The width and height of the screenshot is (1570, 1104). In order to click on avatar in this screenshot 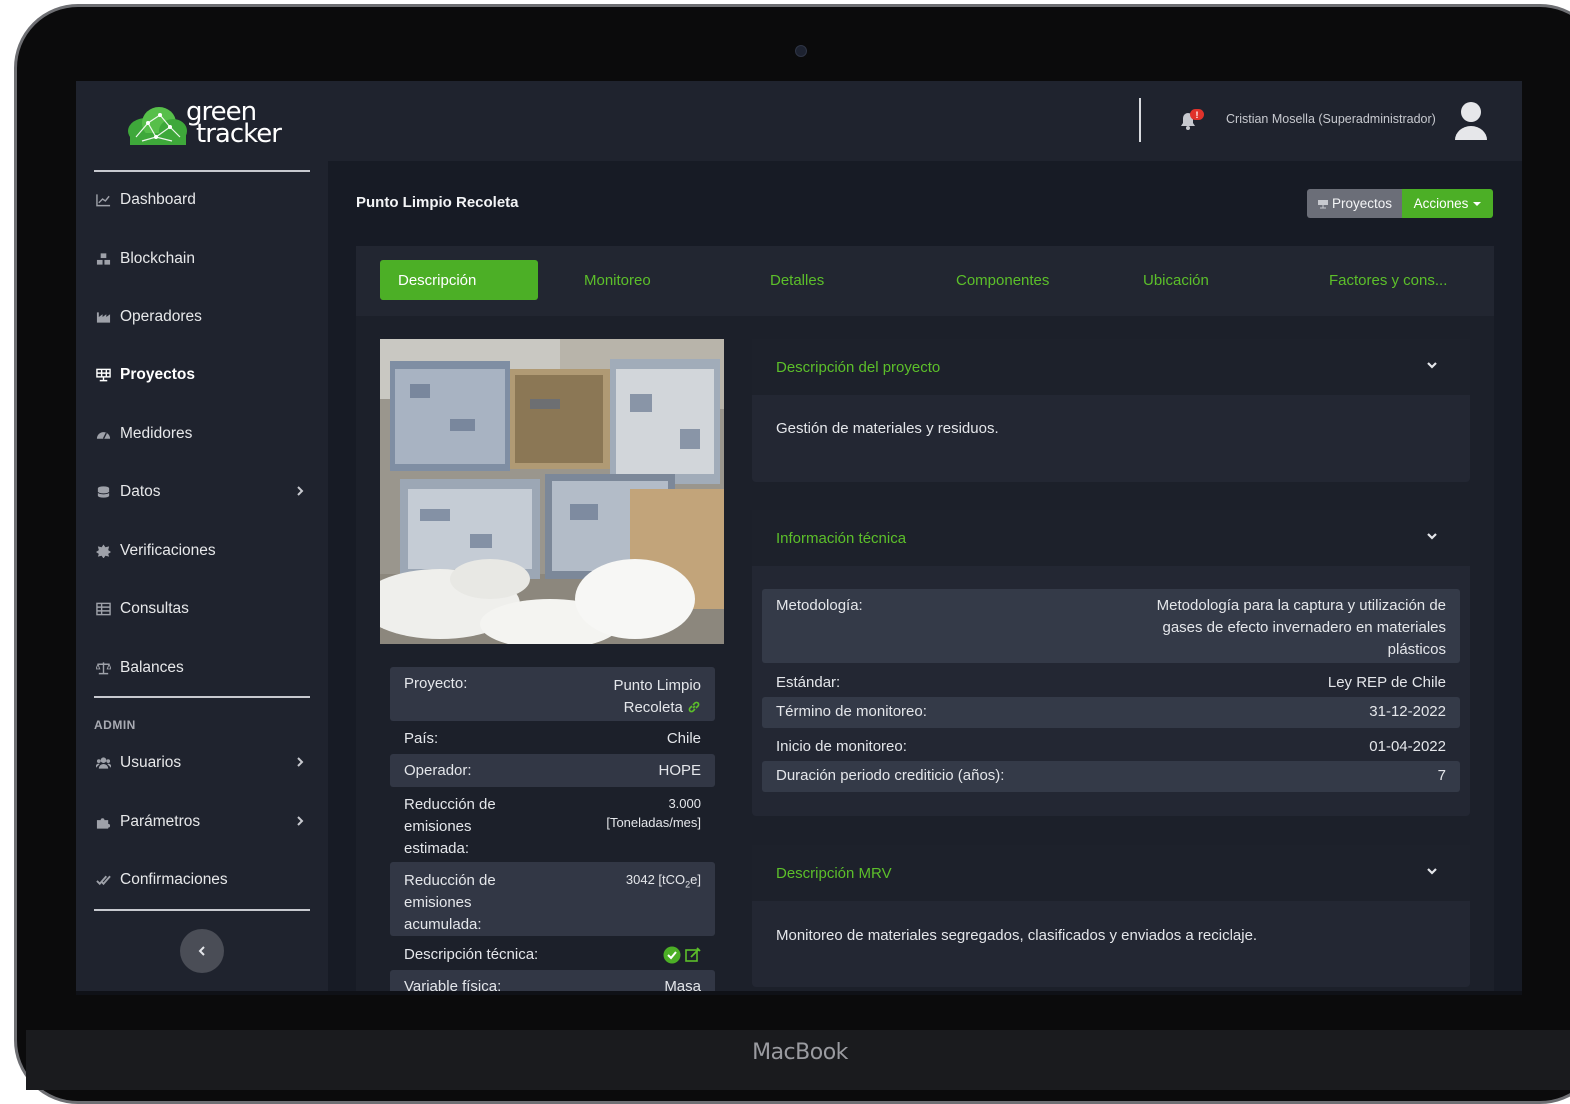, I will do `click(1471, 121)`.